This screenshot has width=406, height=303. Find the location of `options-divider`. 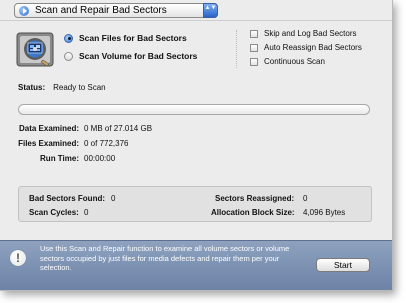

options-divider is located at coordinates (237, 49).